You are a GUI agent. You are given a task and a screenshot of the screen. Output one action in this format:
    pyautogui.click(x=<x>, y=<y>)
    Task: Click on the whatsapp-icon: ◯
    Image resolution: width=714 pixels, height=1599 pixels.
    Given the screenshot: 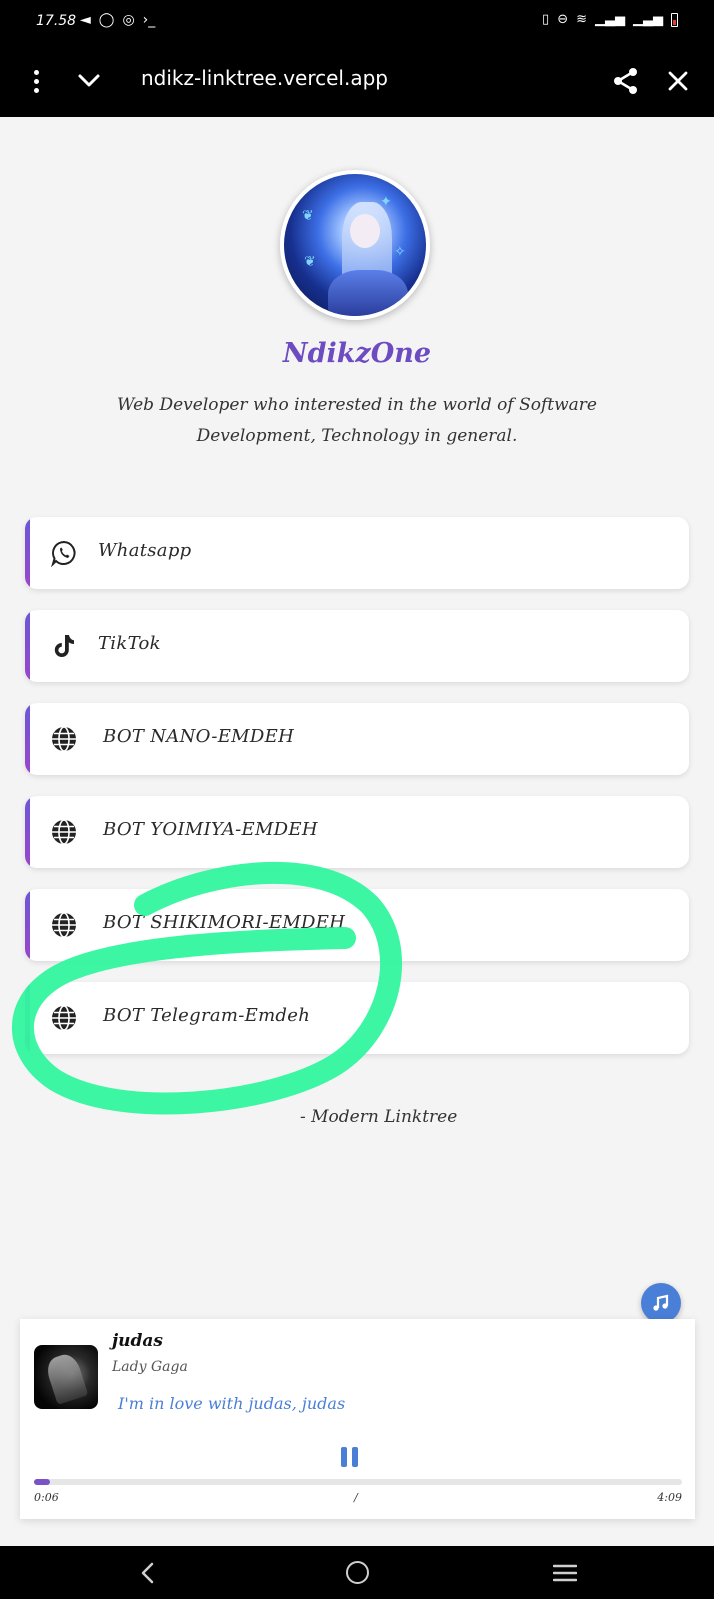 What is the action you would take?
    pyautogui.click(x=106, y=20)
    